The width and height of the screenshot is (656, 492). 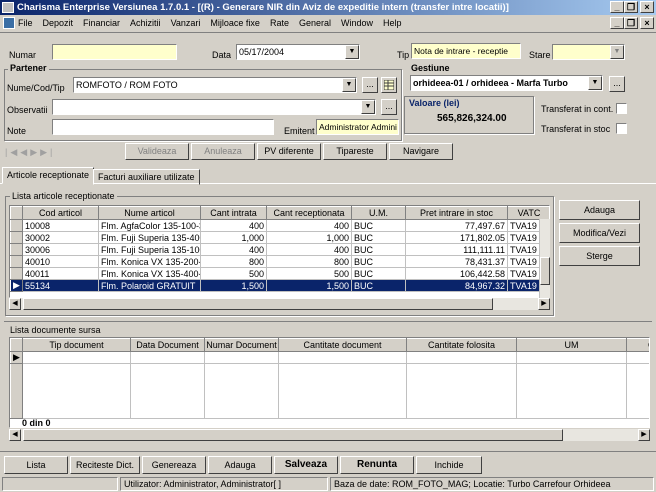 I want to click on close-icon: ×, so click(x=647, y=7).